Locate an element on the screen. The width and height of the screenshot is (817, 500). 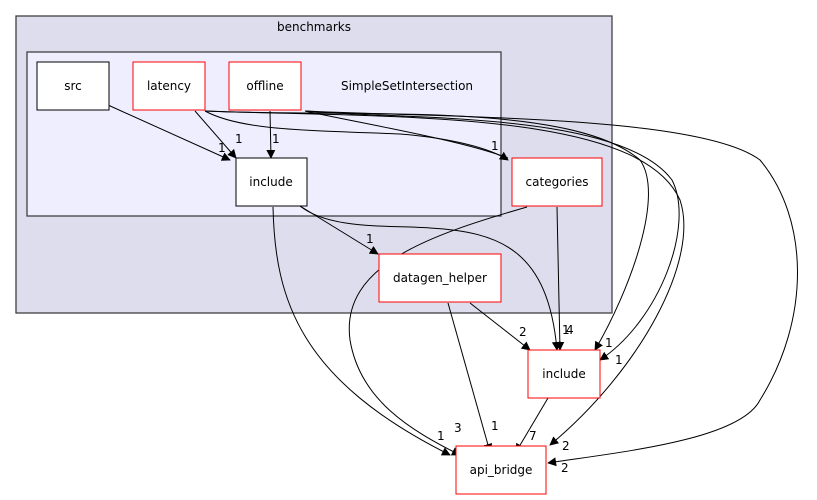
node-include-inner-label: include is located at coordinates (270, 182).